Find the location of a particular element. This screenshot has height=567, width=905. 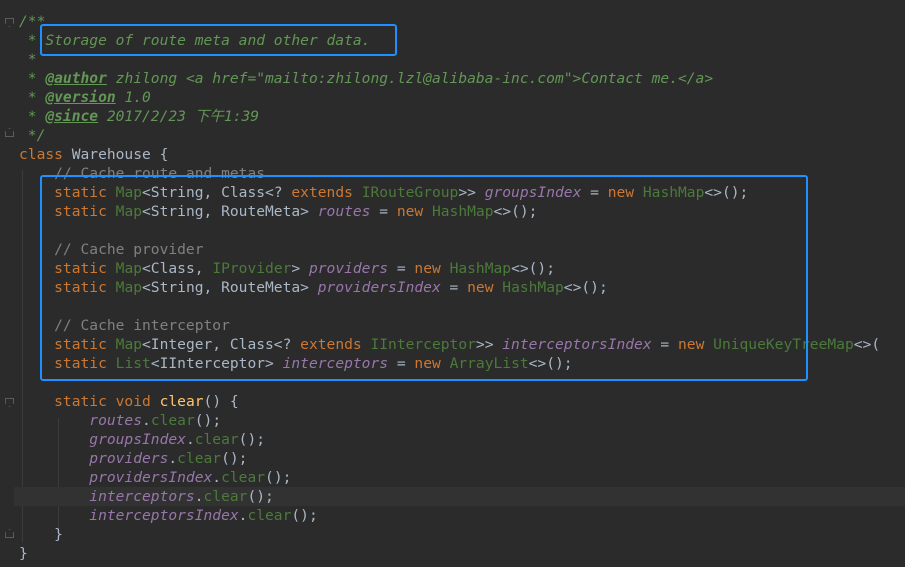

code-token: <Class, is located at coordinates (177, 268).